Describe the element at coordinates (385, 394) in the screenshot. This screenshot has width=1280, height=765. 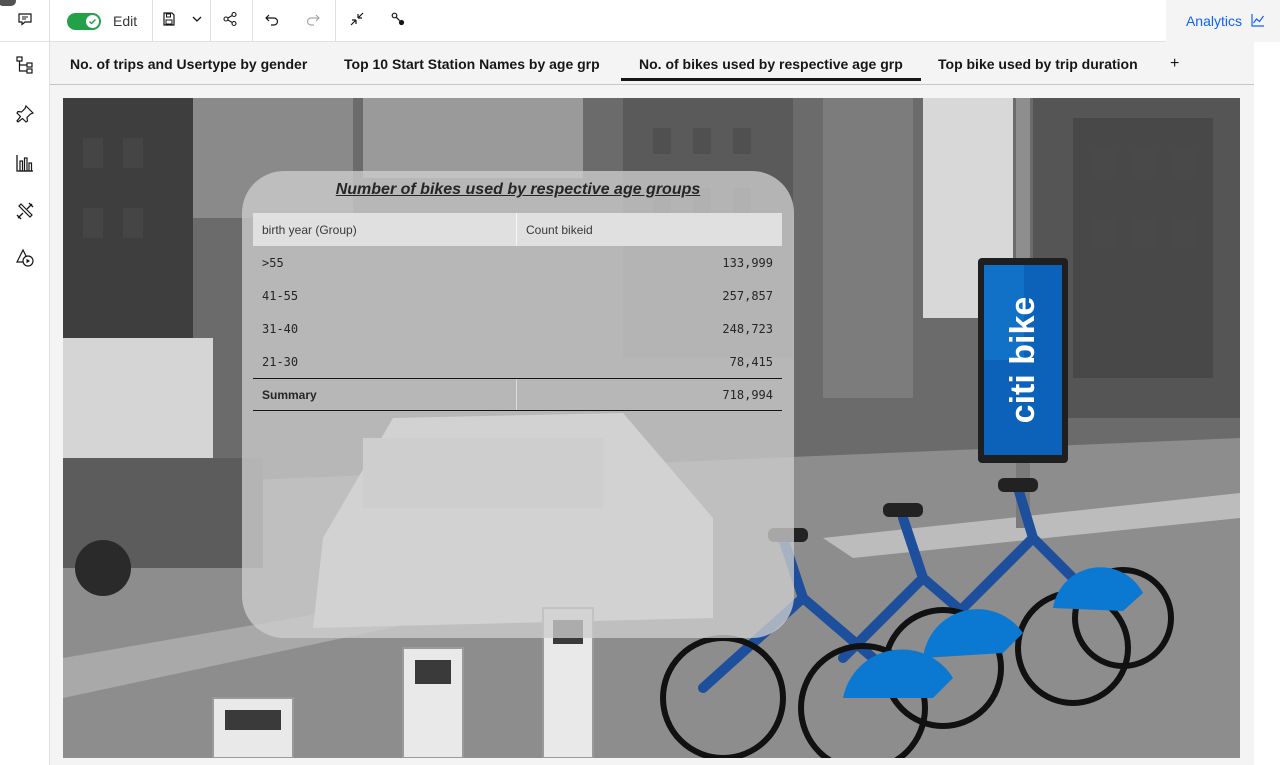
I see `summary-label: Summary` at that location.